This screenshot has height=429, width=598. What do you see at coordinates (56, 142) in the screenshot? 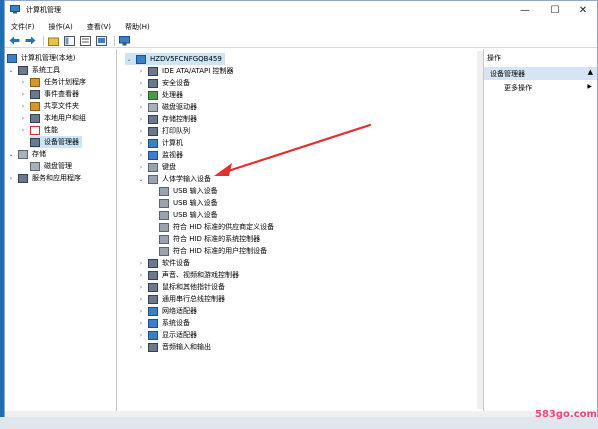
I see `tree-item-device-manager: 设备管理器` at bounding box center [56, 142].